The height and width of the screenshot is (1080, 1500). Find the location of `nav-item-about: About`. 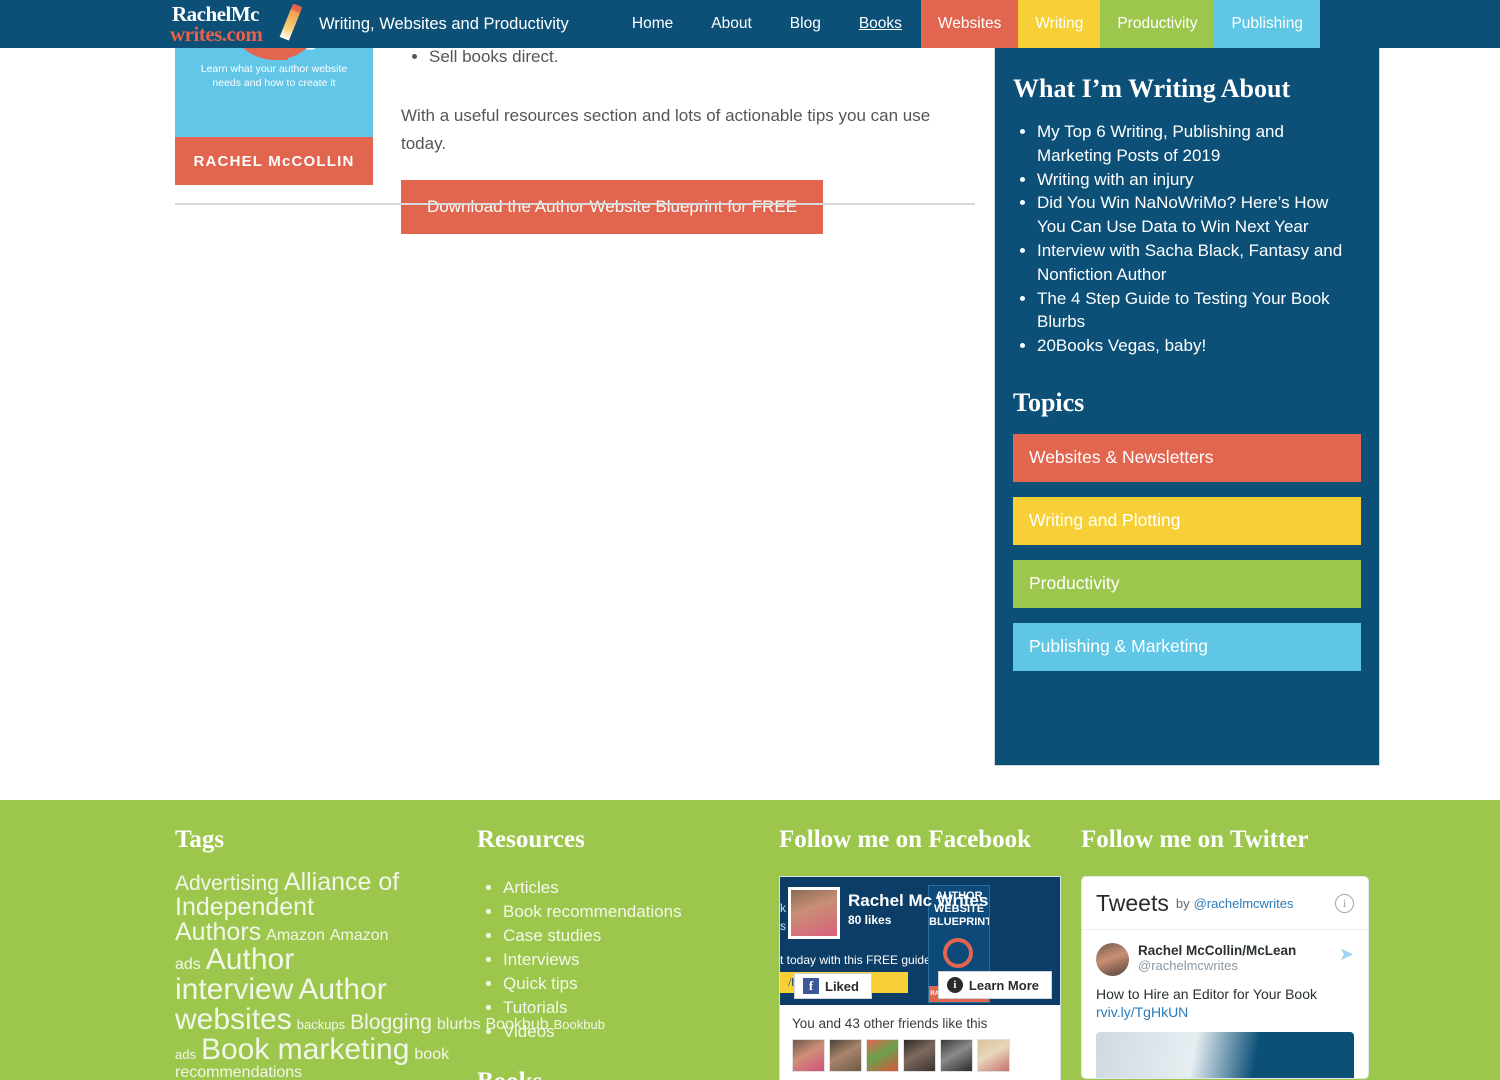

nav-item-about: About is located at coordinates (731, 24).